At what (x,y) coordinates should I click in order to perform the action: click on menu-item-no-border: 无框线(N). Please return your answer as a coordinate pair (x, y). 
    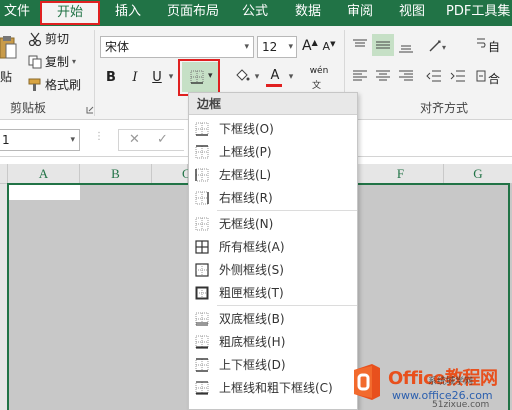
    Looking at the image, I should click on (273, 223).